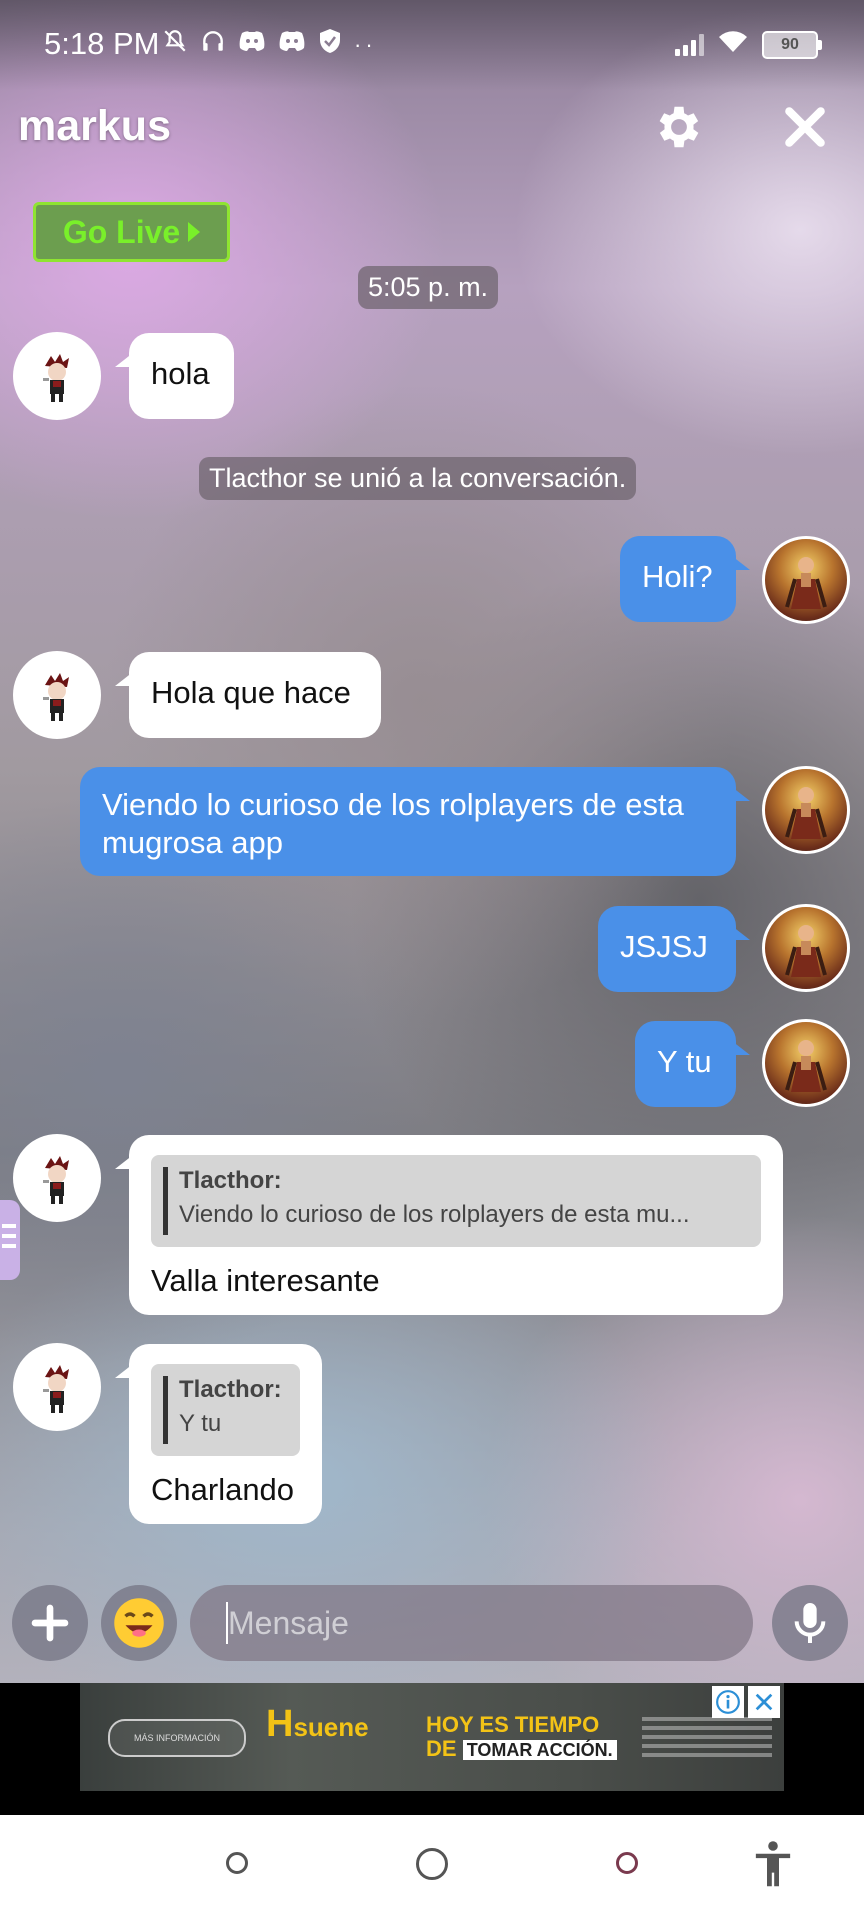 This screenshot has height=1920, width=864. What do you see at coordinates (684, 1061) in the screenshot?
I see `message-text: Y tu` at bounding box center [684, 1061].